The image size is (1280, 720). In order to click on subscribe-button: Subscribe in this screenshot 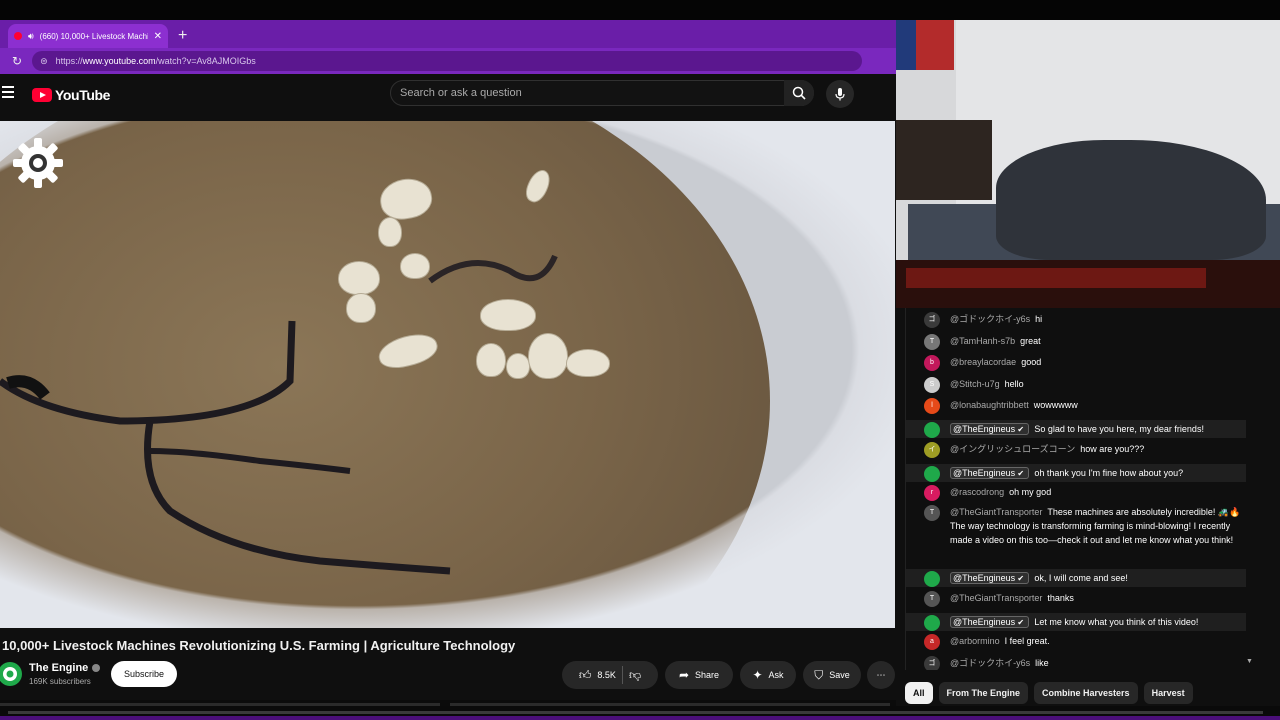, I will do `click(144, 674)`.